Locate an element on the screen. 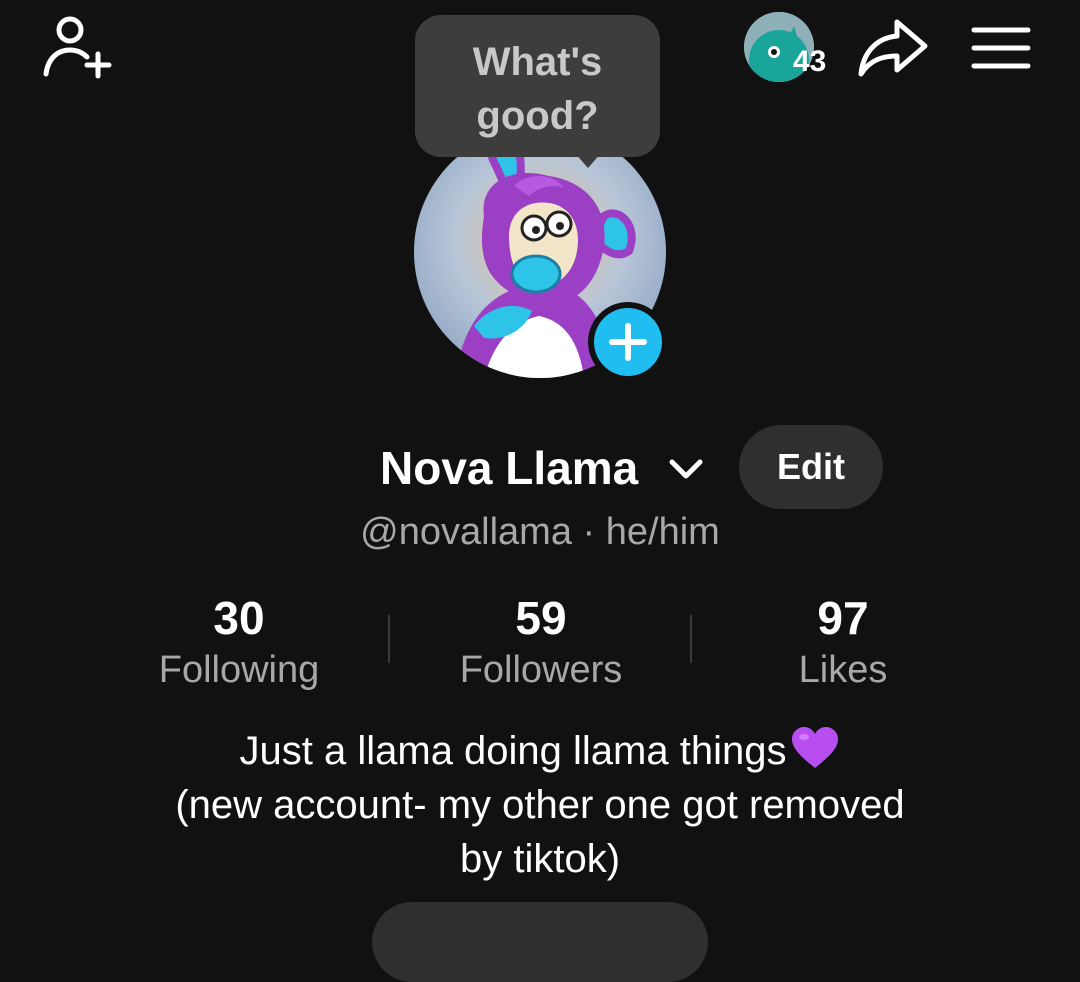 This screenshot has height=982, width=1080. status-note-line-1: What's is located at coordinates (537, 62).